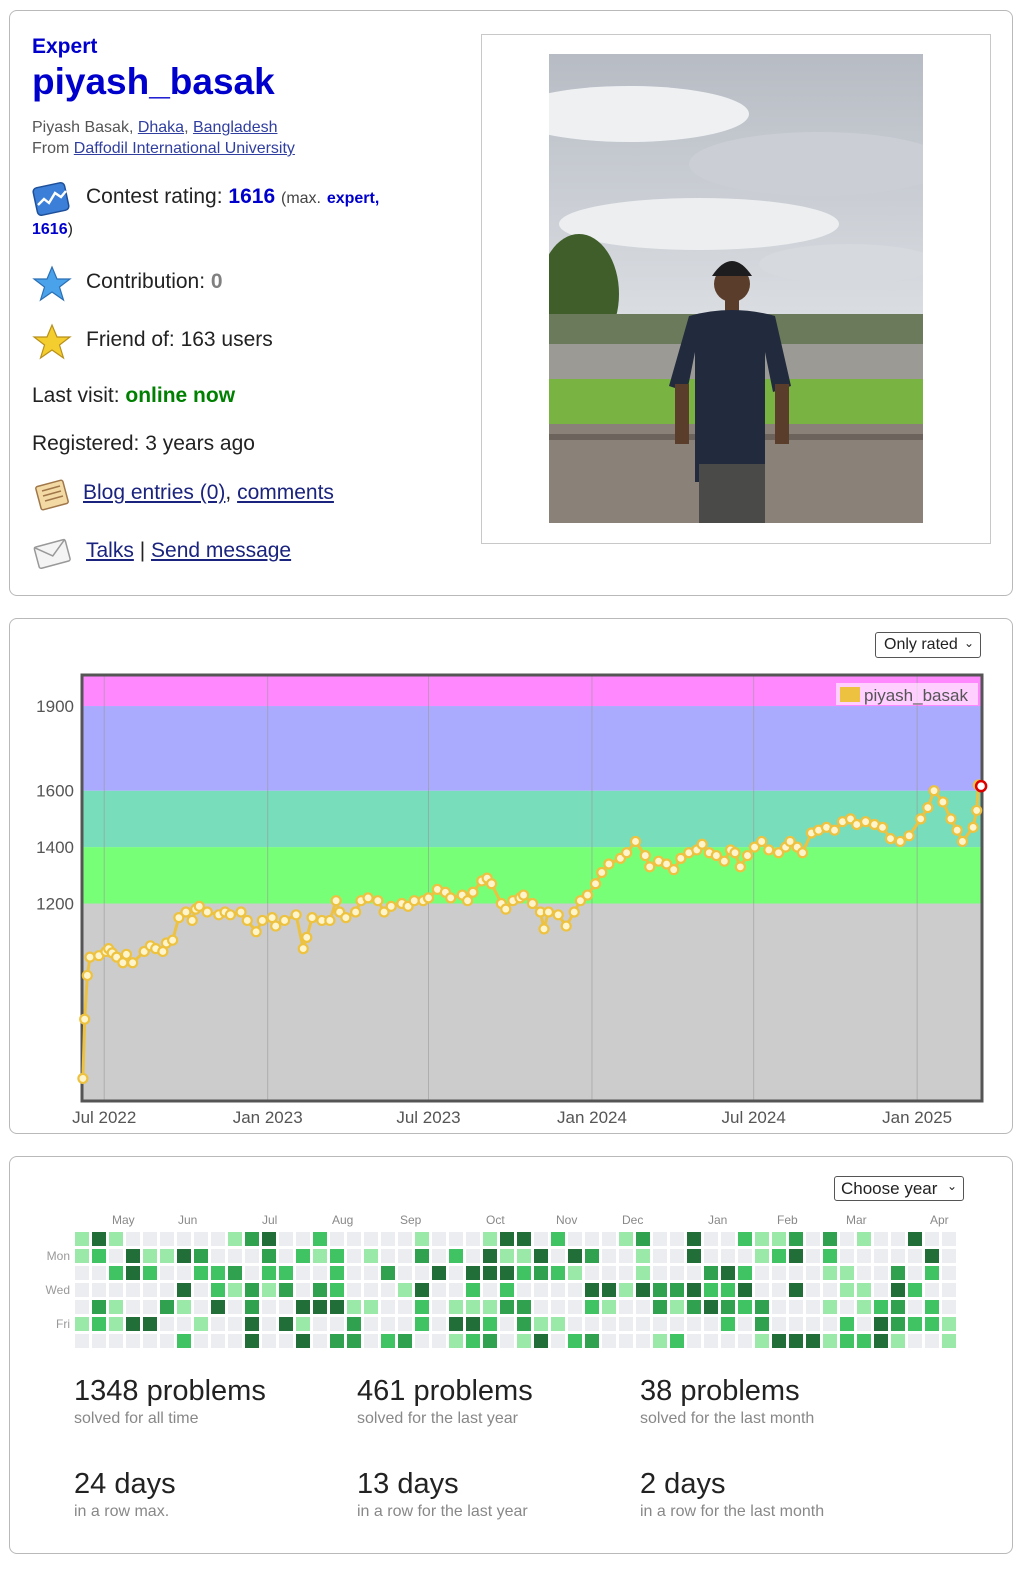 The height and width of the screenshot is (1584, 1034). Describe the element at coordinates (153, 82) in the screenshot. I see `user-handle: piyash_basak` at that location.